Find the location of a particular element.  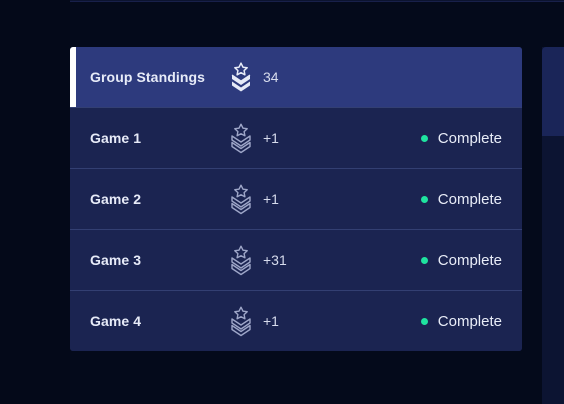

game-row: Game 1 +1 Complete is located at coordinates (296, 138).